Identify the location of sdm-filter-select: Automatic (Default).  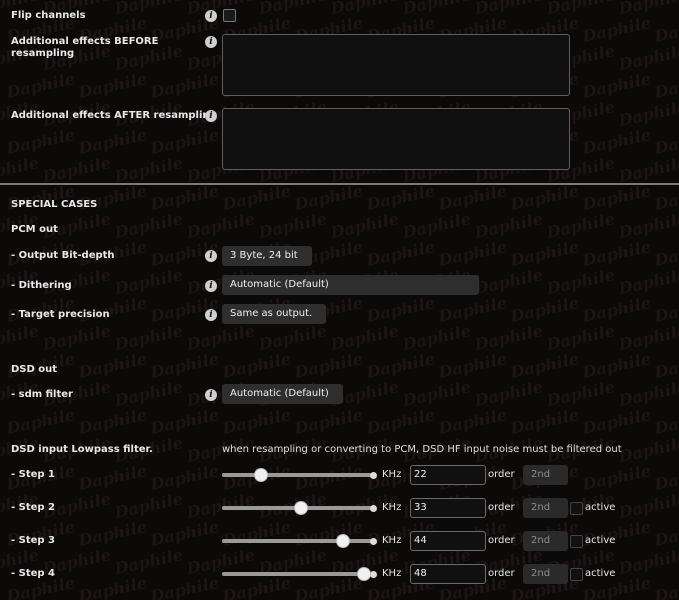
(282, 394).